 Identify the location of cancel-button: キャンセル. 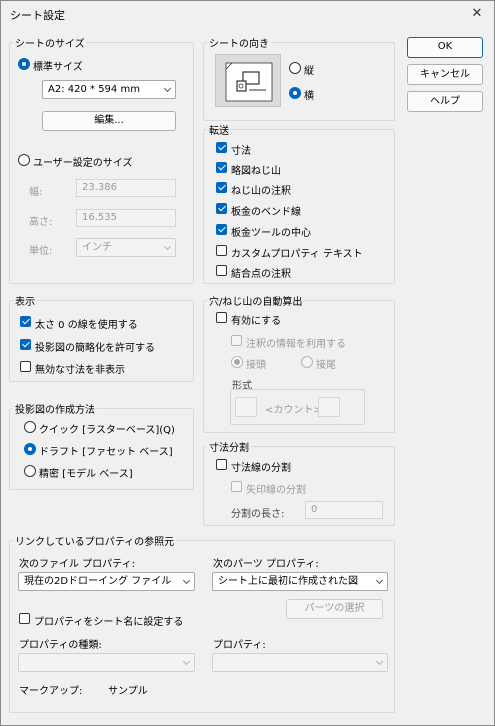
(445, 74).